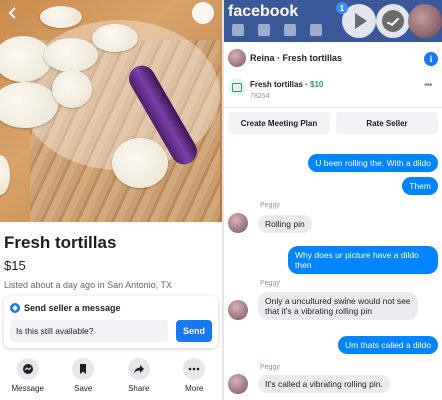 This screenshot has height=400, width=442. What do you see at coordinates (83, 369) in the screenshot?
I see `bookmark-icon` at bounding box center [83, 369].